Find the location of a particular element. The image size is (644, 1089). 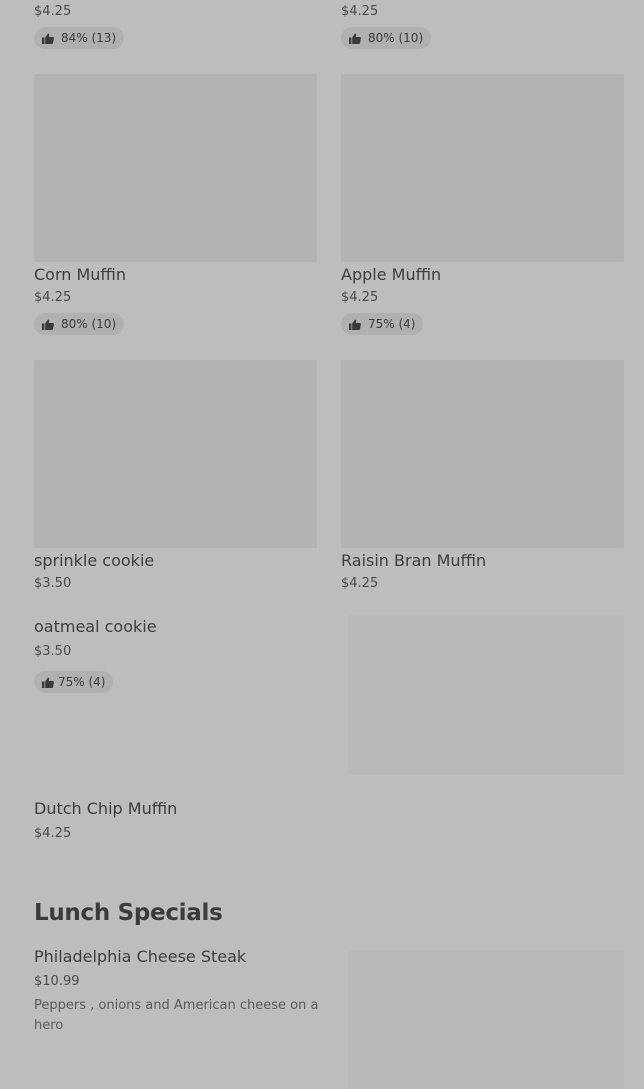

item-name: Dutch Chip Muffin is located at coordinates (105, 809).